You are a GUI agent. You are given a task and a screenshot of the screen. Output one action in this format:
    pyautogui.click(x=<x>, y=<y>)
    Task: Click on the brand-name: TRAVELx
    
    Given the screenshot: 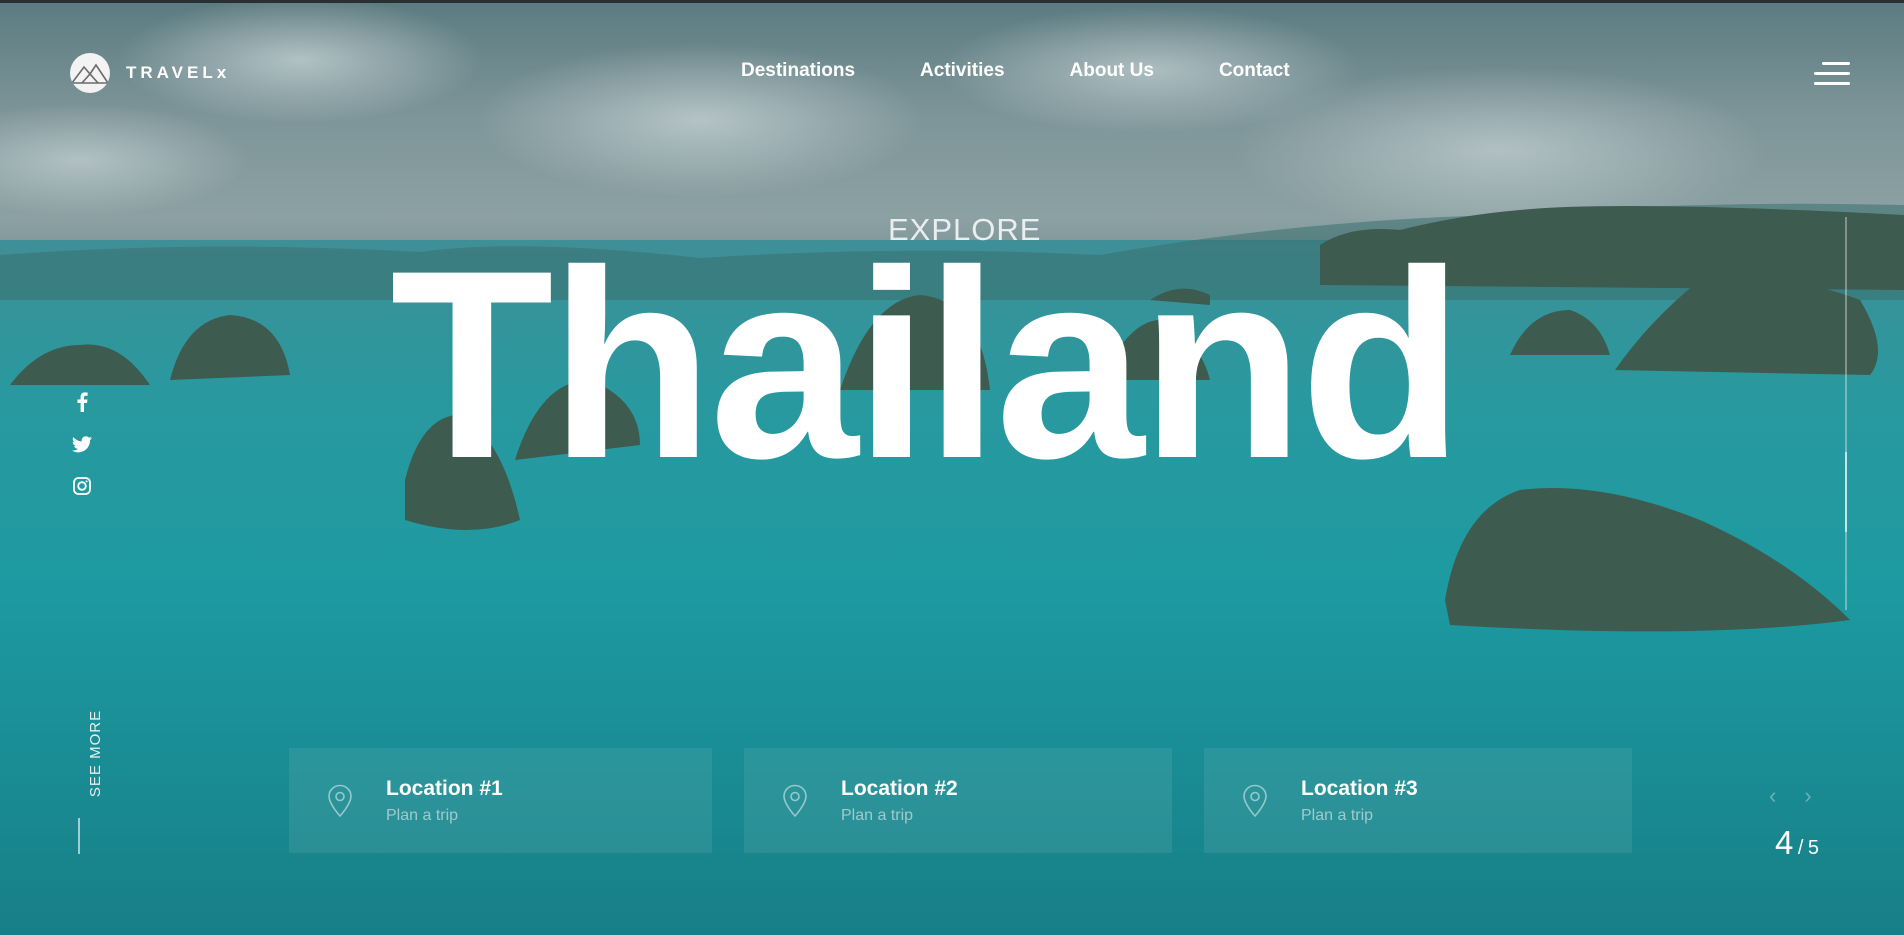 What is the action you would take?
    pyautogui.click(x=178, y=72)
    